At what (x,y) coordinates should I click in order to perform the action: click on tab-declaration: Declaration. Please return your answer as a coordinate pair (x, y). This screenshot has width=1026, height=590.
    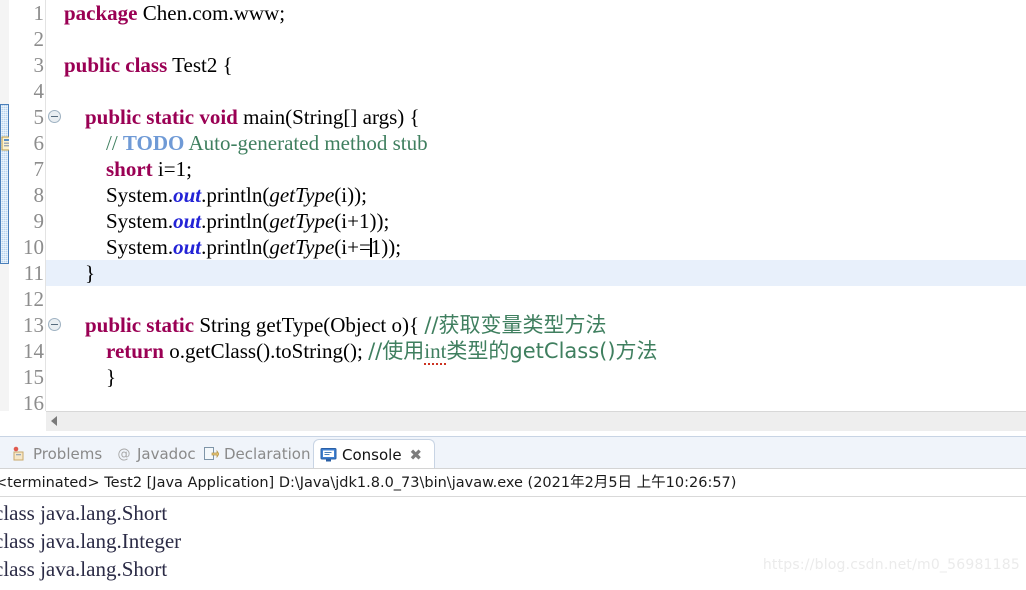
    Looking at the image, I should click on (254, 454).